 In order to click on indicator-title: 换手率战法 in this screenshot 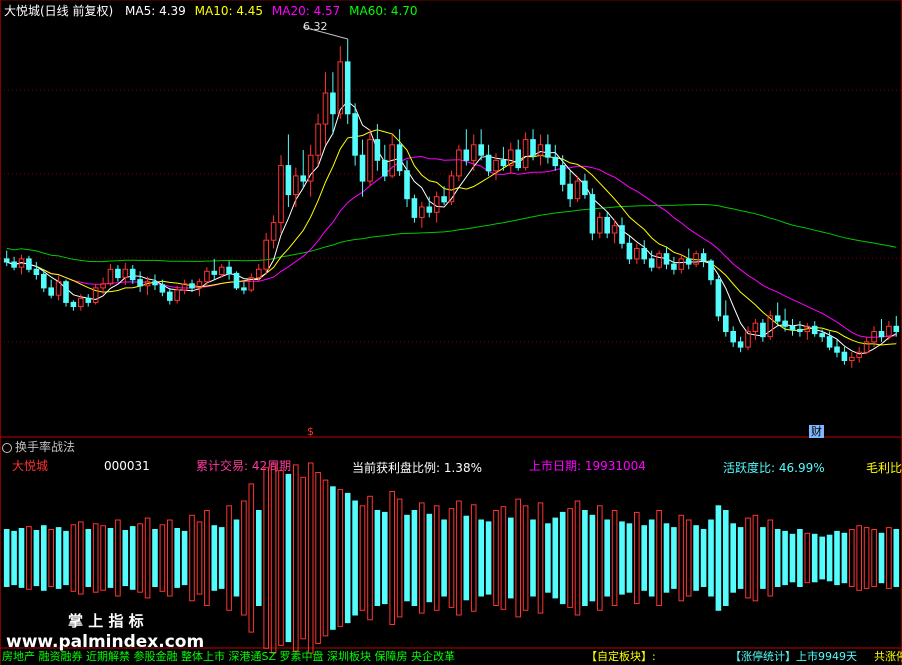, I will do `click(38, 447)`.